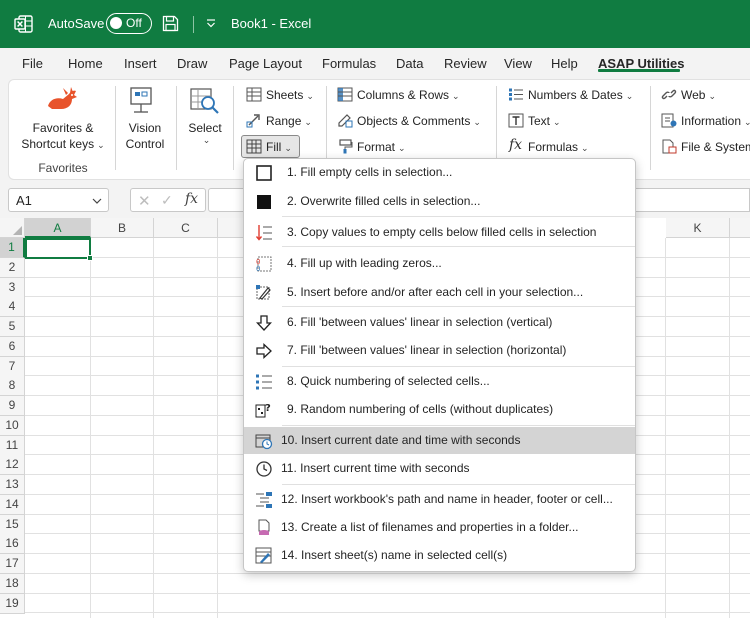 The height and width of the screenshot is (618, 750). I want to click on row-header: 6, so click(12, 347).